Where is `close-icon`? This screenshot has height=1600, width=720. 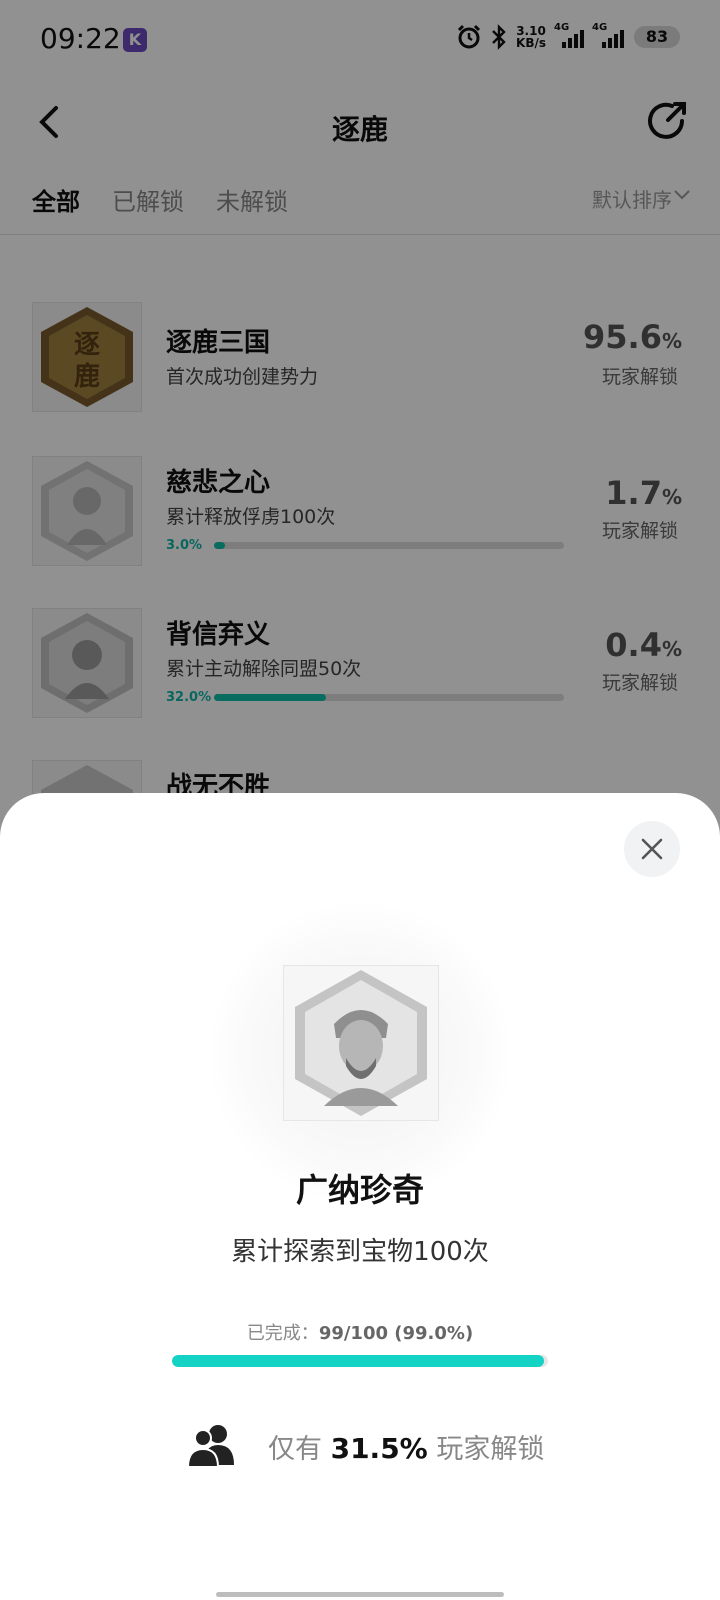
close-icon is located at coordinates (652, 849).